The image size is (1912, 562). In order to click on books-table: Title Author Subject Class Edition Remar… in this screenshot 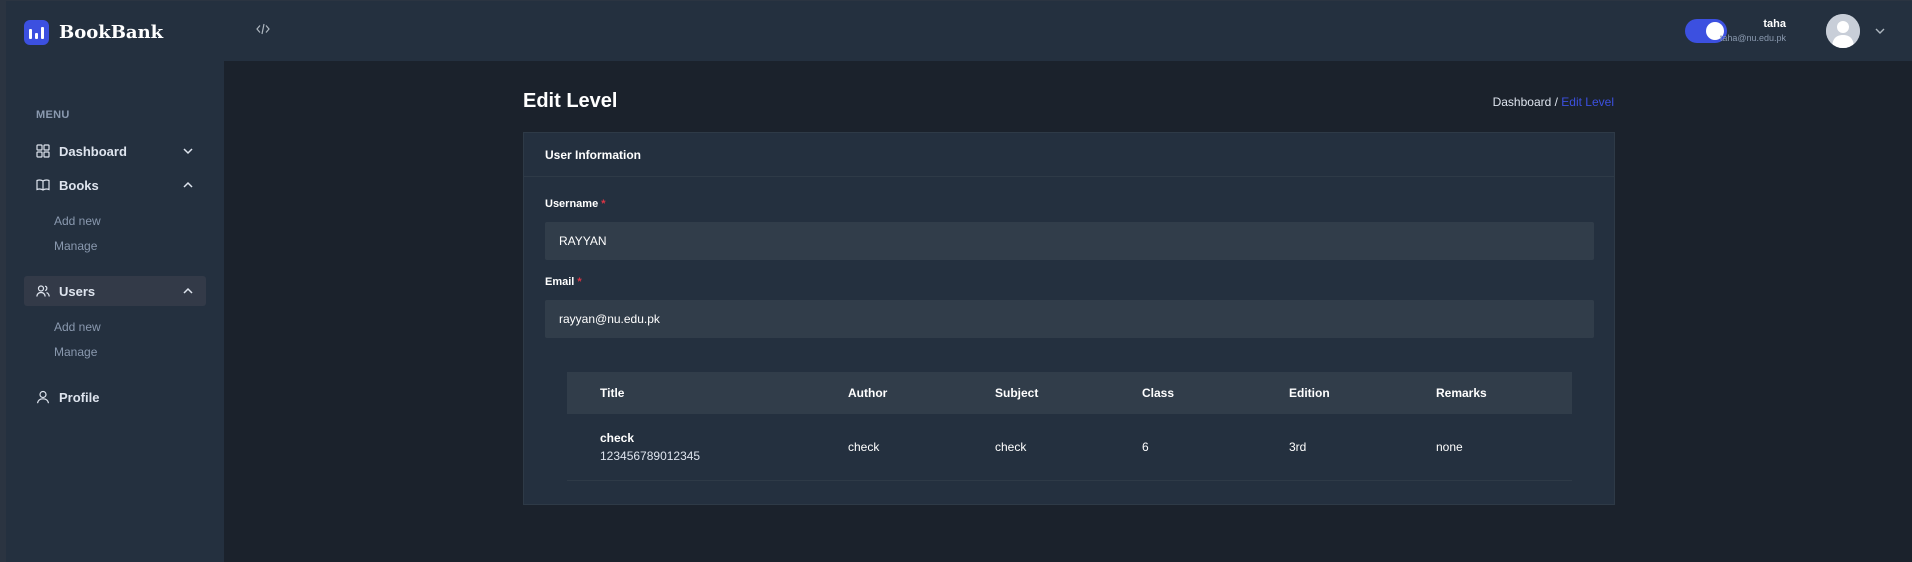, I will do `click(1069, 426)`.